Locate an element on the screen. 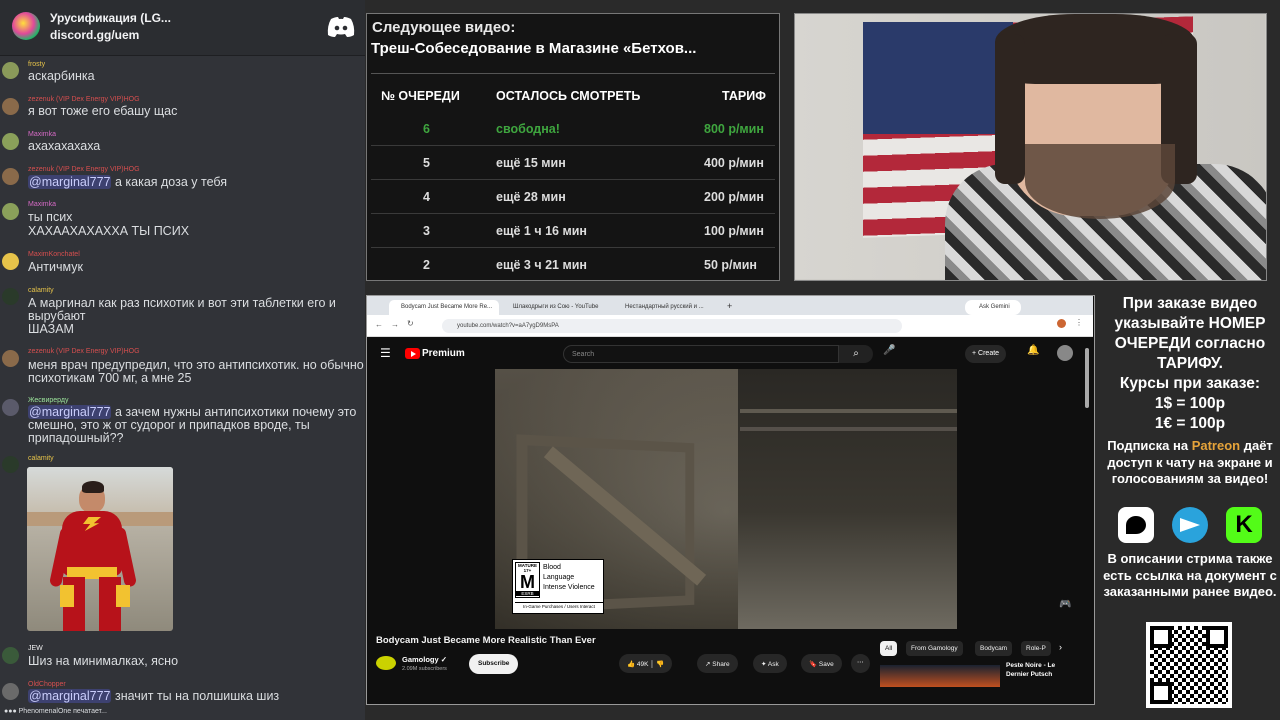 The height and width of the screenshot is (720, 1280). queue-remaining: ещё 28 мин is located at coordinates (531, 197).